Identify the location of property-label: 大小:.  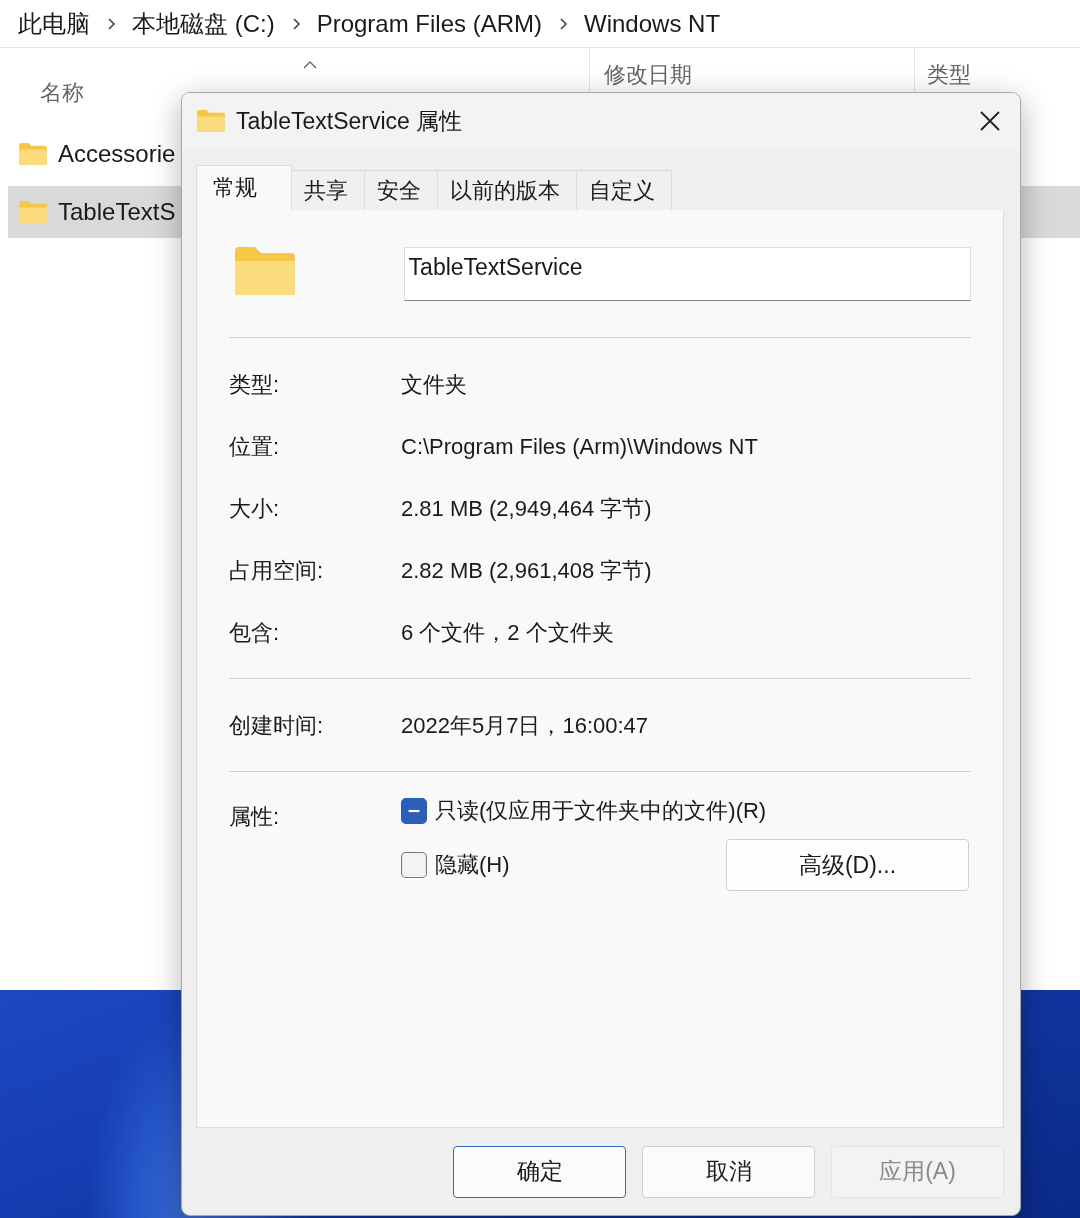
(255, 509).